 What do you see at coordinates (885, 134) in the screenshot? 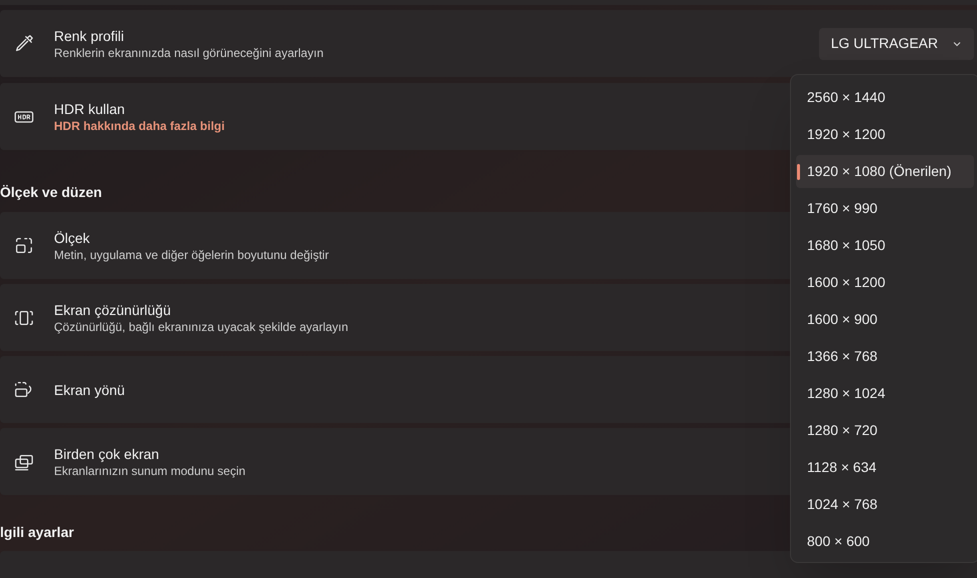
I see `menu-item: 1920 × 1200` at bounding box center [885, 134].